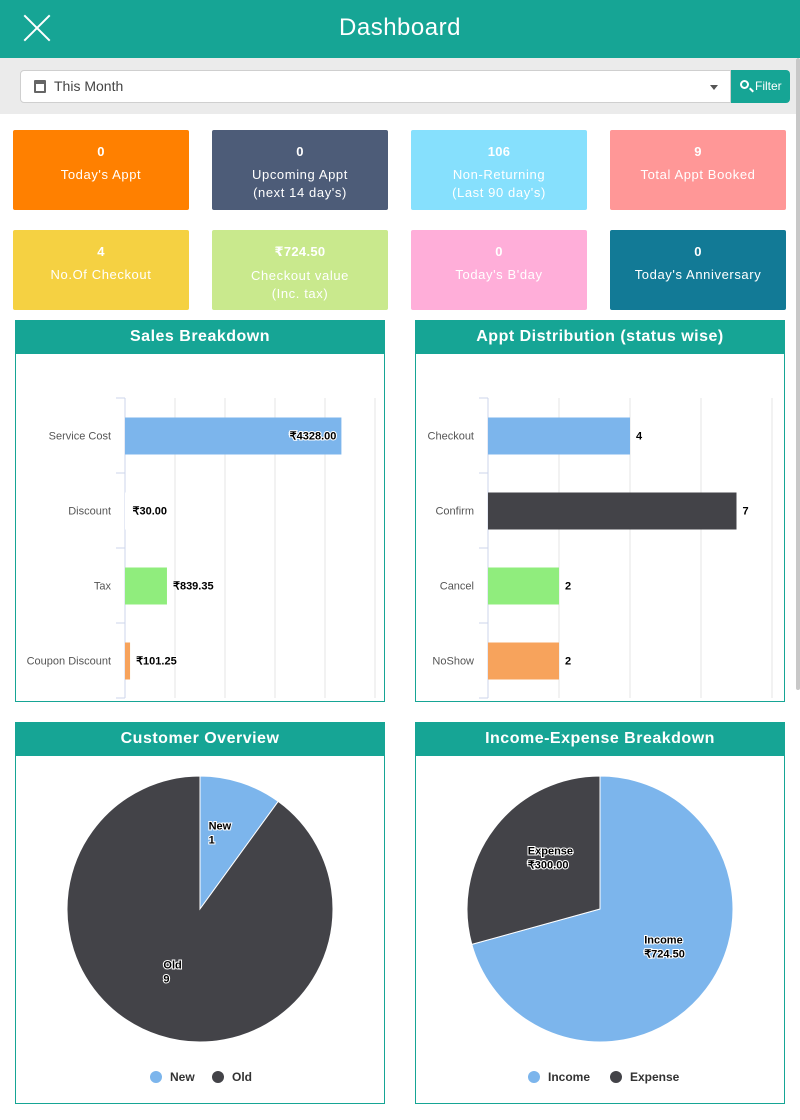  Describe the element at coordinates (69, 662) in the screenshot. I see `category-label: Coupon Discount` at that location.